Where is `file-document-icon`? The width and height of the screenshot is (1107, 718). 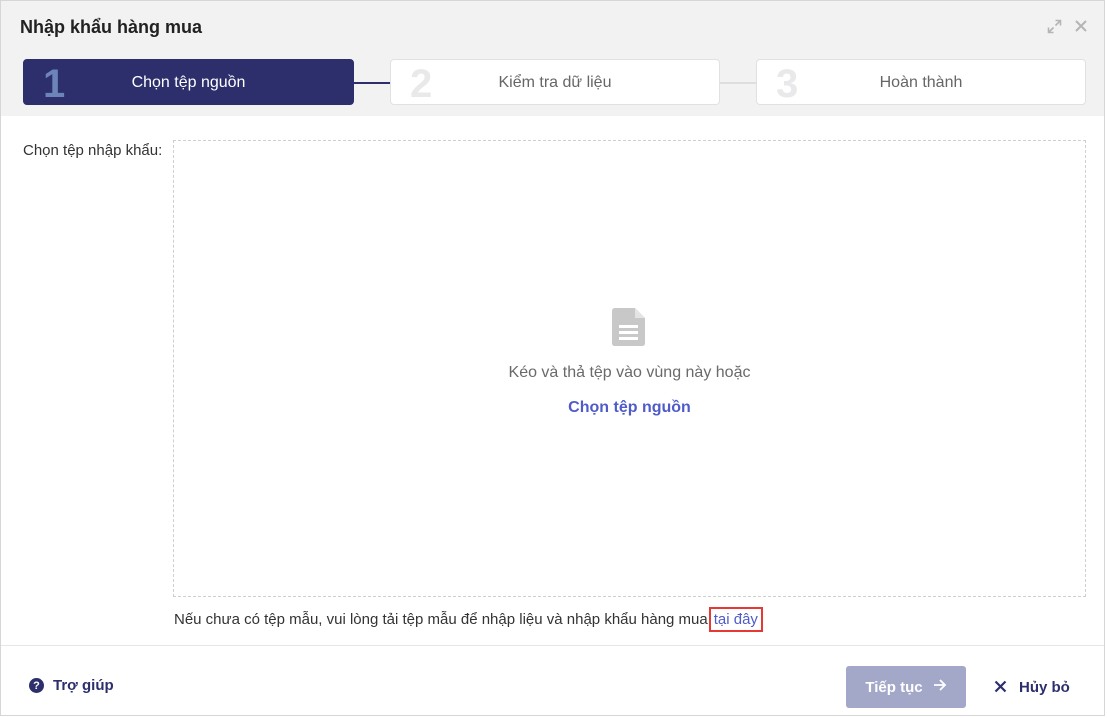
file-document-icon is located at coordinates (630, 327).